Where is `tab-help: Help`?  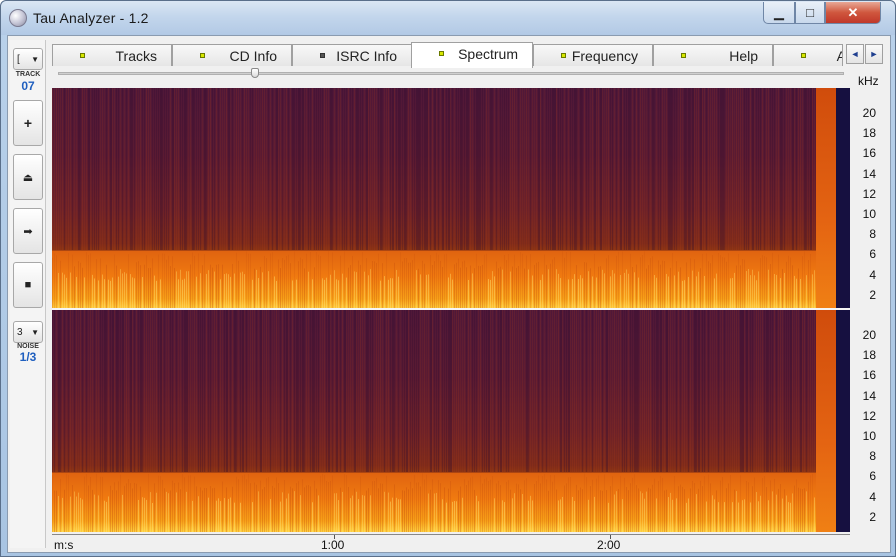 tab-help: Help is located at coordinates (713, 55).